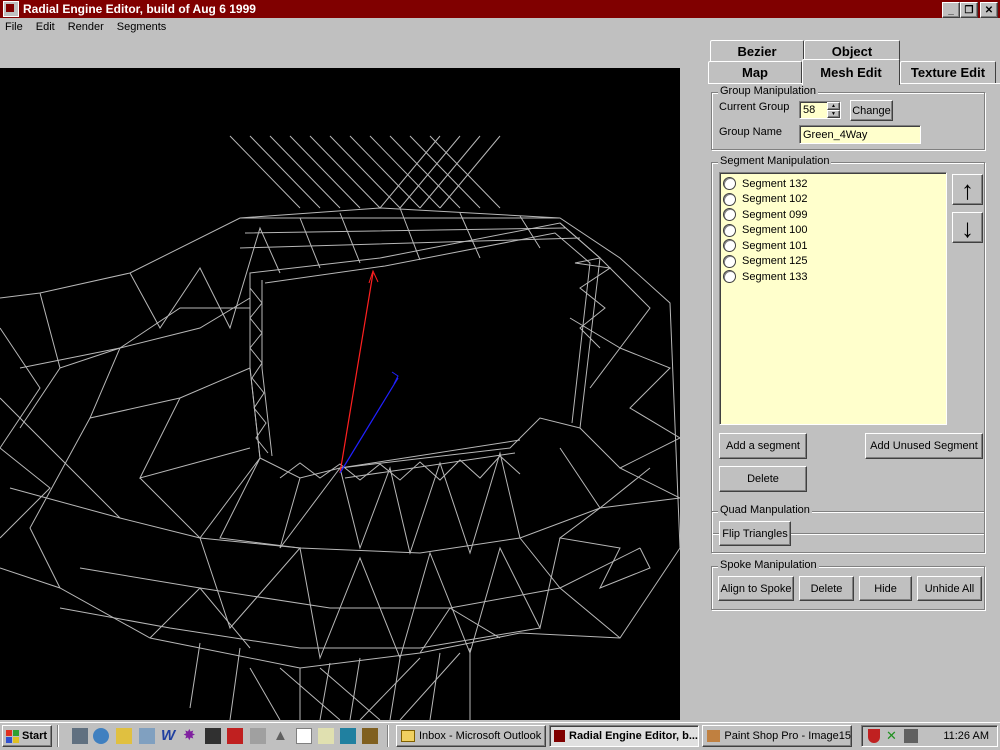 The image size is (1000, 750). I want to click on task-outlook: Inbox - Microsoft Outlook, so click(471, 736).